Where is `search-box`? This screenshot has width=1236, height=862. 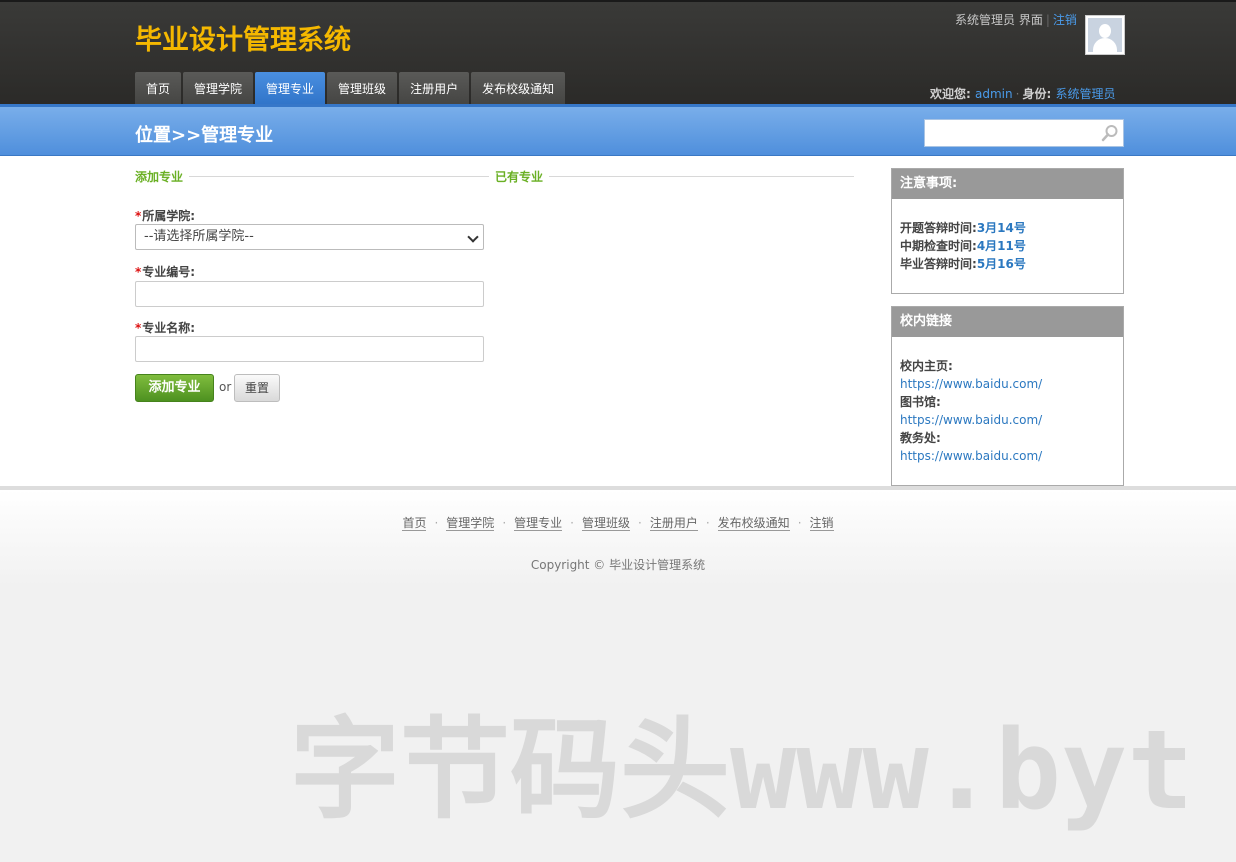 search-box is located at coordinates (1024, 133).